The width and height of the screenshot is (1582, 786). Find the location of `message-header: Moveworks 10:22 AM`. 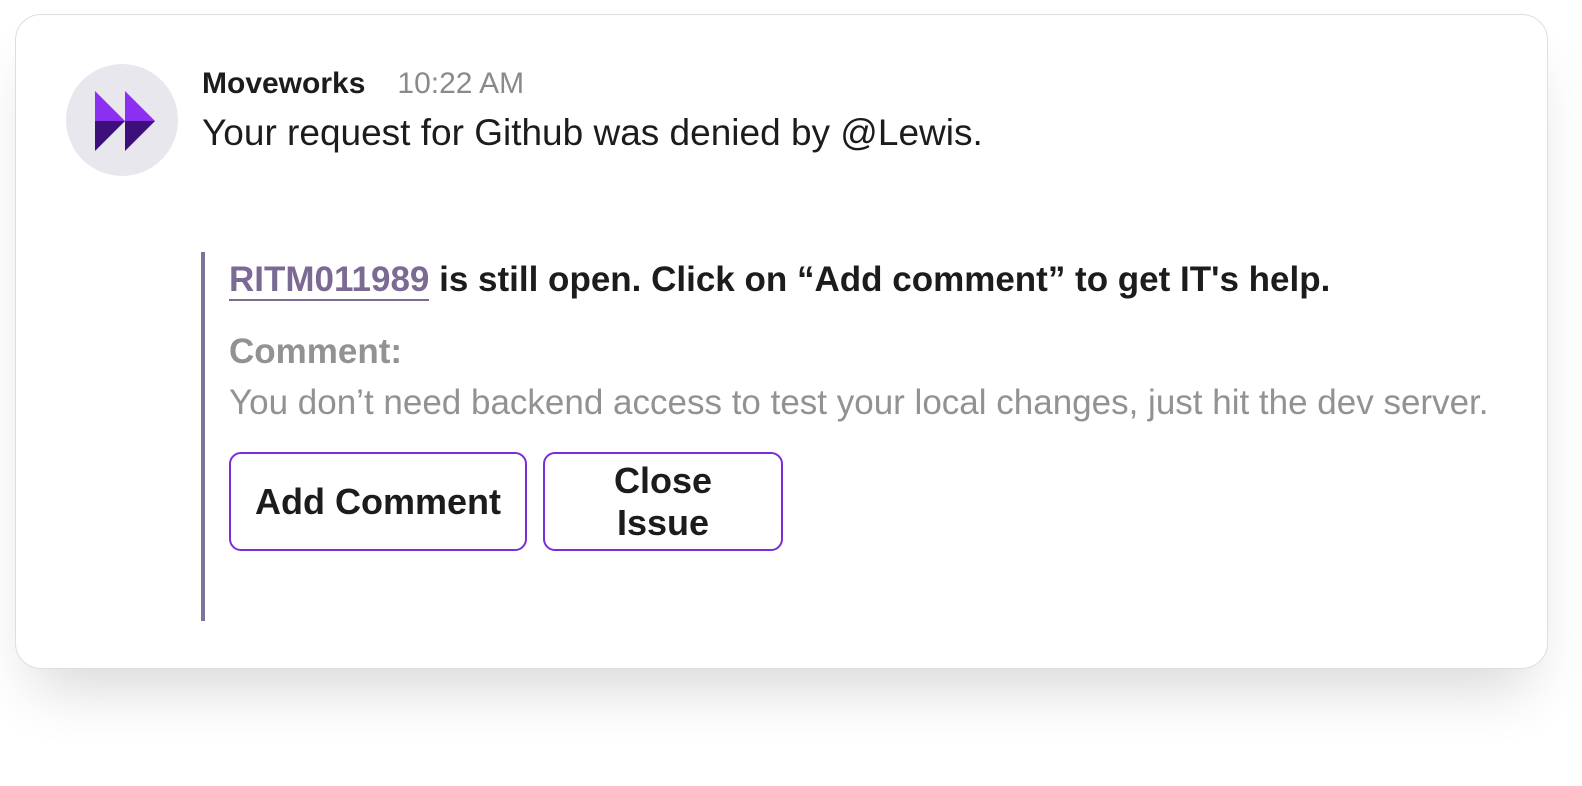

message-header: Moveworks 10:22 AM is located at coordinates (859, 85).